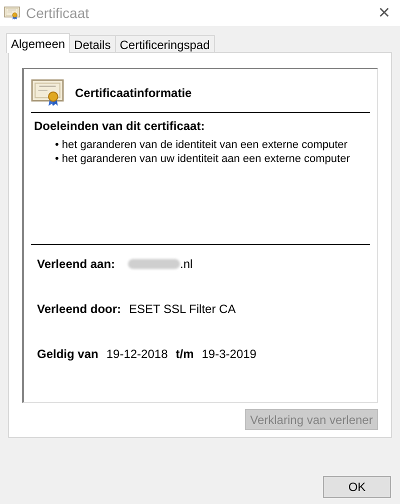  What do you see at coordinates (58, 13) in the screenshot?
I see `window-title: Certificaat` at bounding box center [58, 13].